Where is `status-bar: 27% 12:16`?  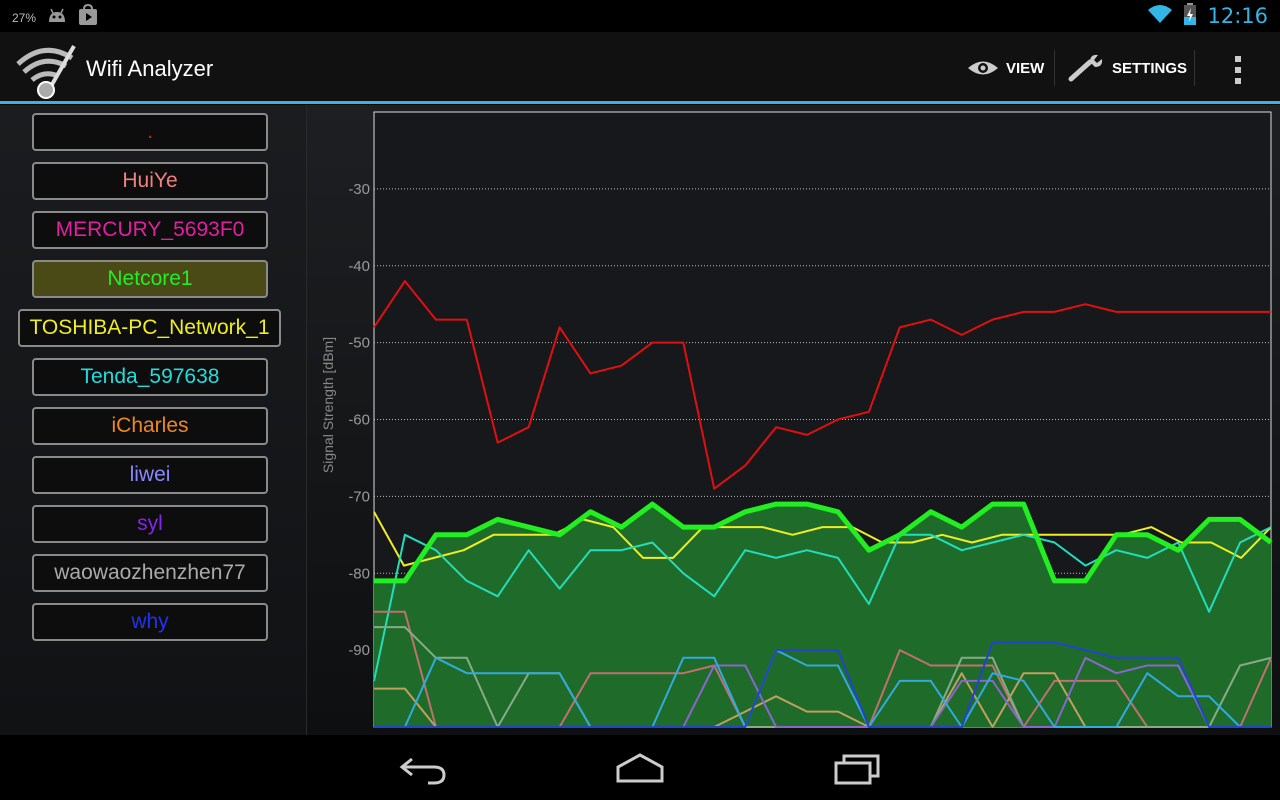 status-bar: 27% 12:16 is located at coordinates (640, 16).